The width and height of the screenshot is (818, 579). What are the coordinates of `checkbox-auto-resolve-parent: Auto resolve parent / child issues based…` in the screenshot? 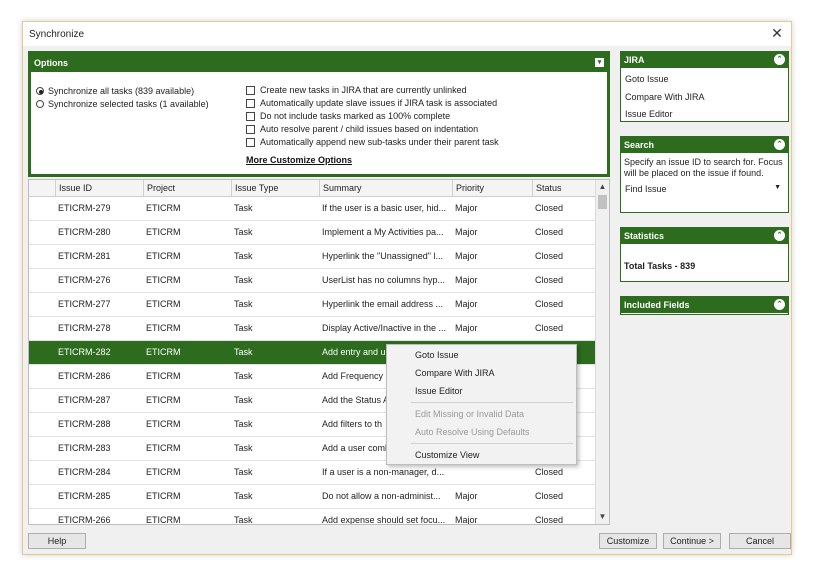 It's located at (362, 129).